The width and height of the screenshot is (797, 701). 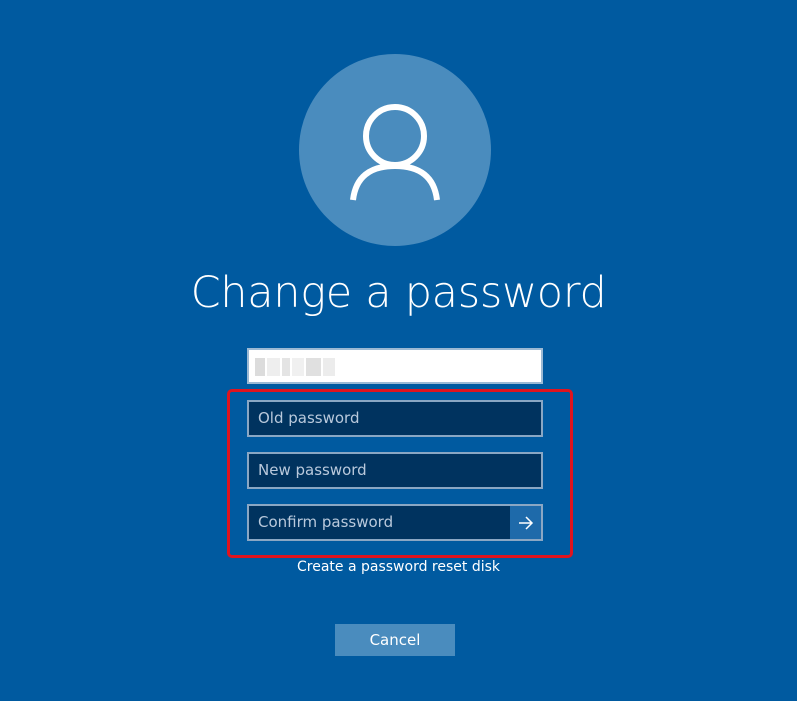 What do you see at coordinates (398, 293) in the screenshot?
I see `page-title: Change a password` at bounding box center [398, 293].